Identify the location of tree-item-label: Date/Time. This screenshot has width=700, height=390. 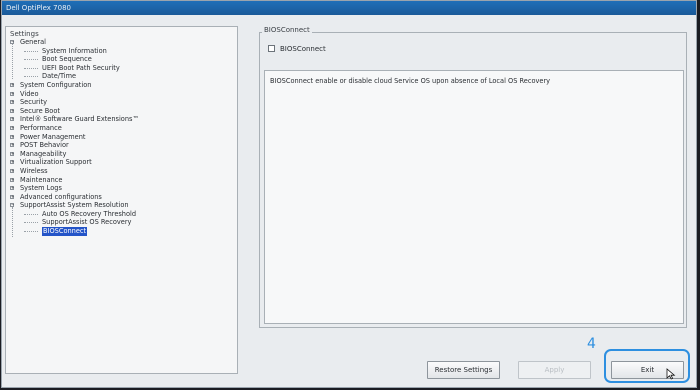
(59, 76).